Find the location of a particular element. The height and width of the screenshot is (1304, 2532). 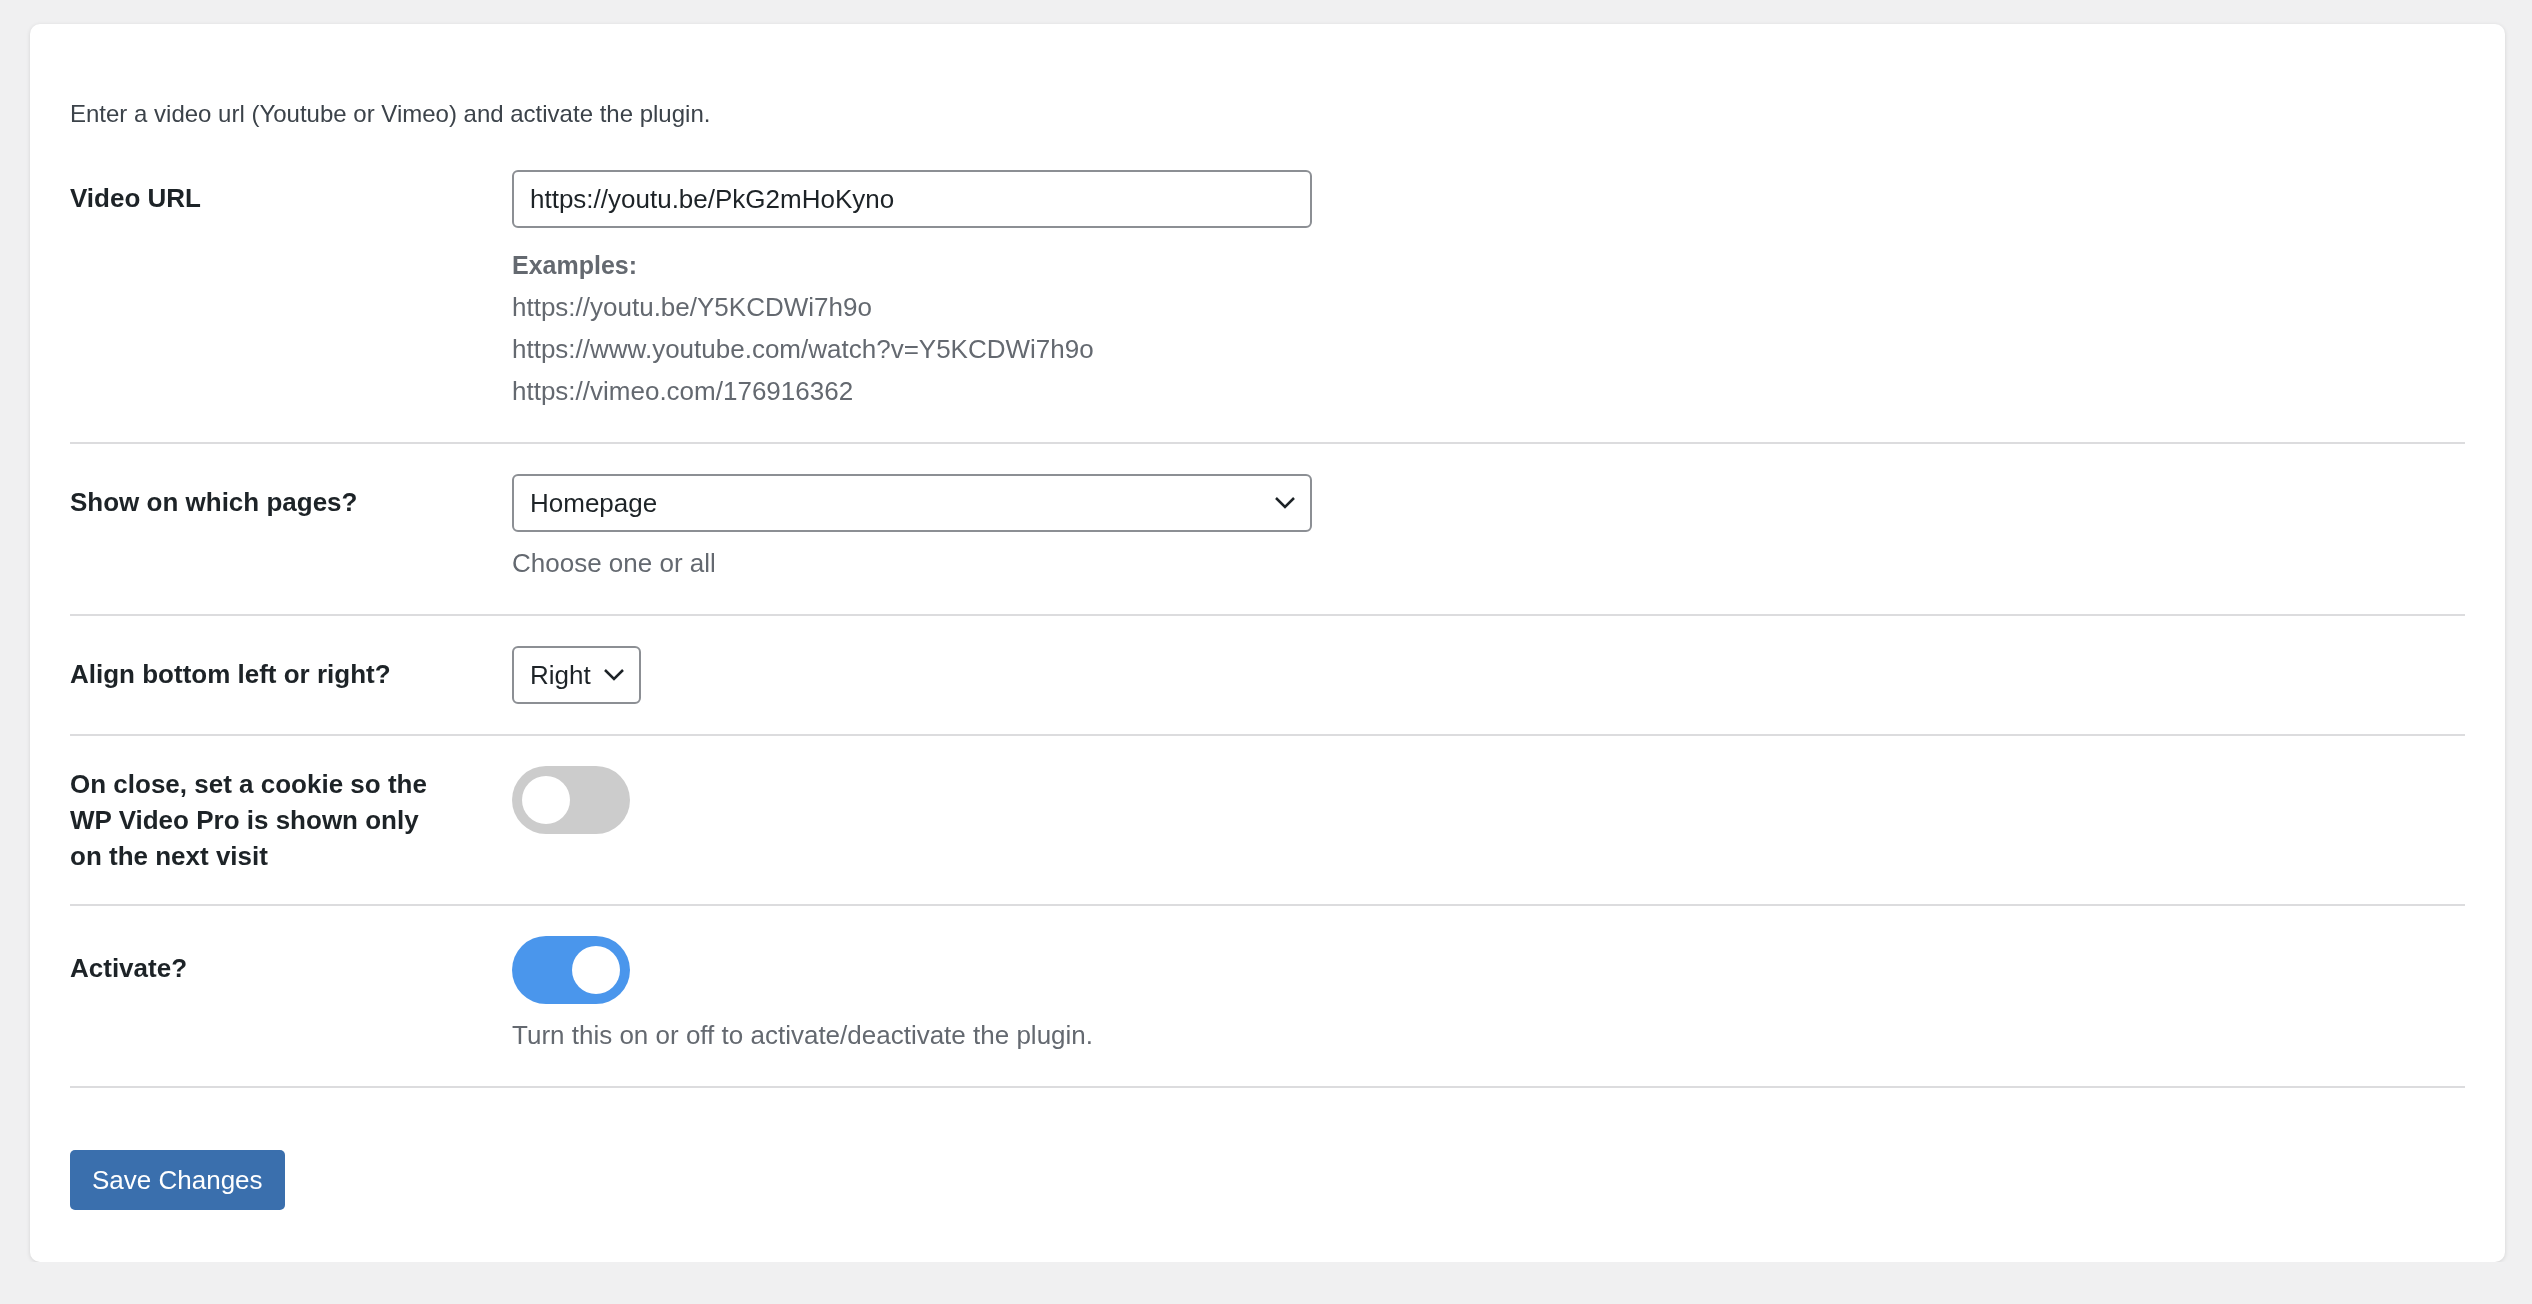

select-dropdown: Homepage is located at coordinates (912, 503).